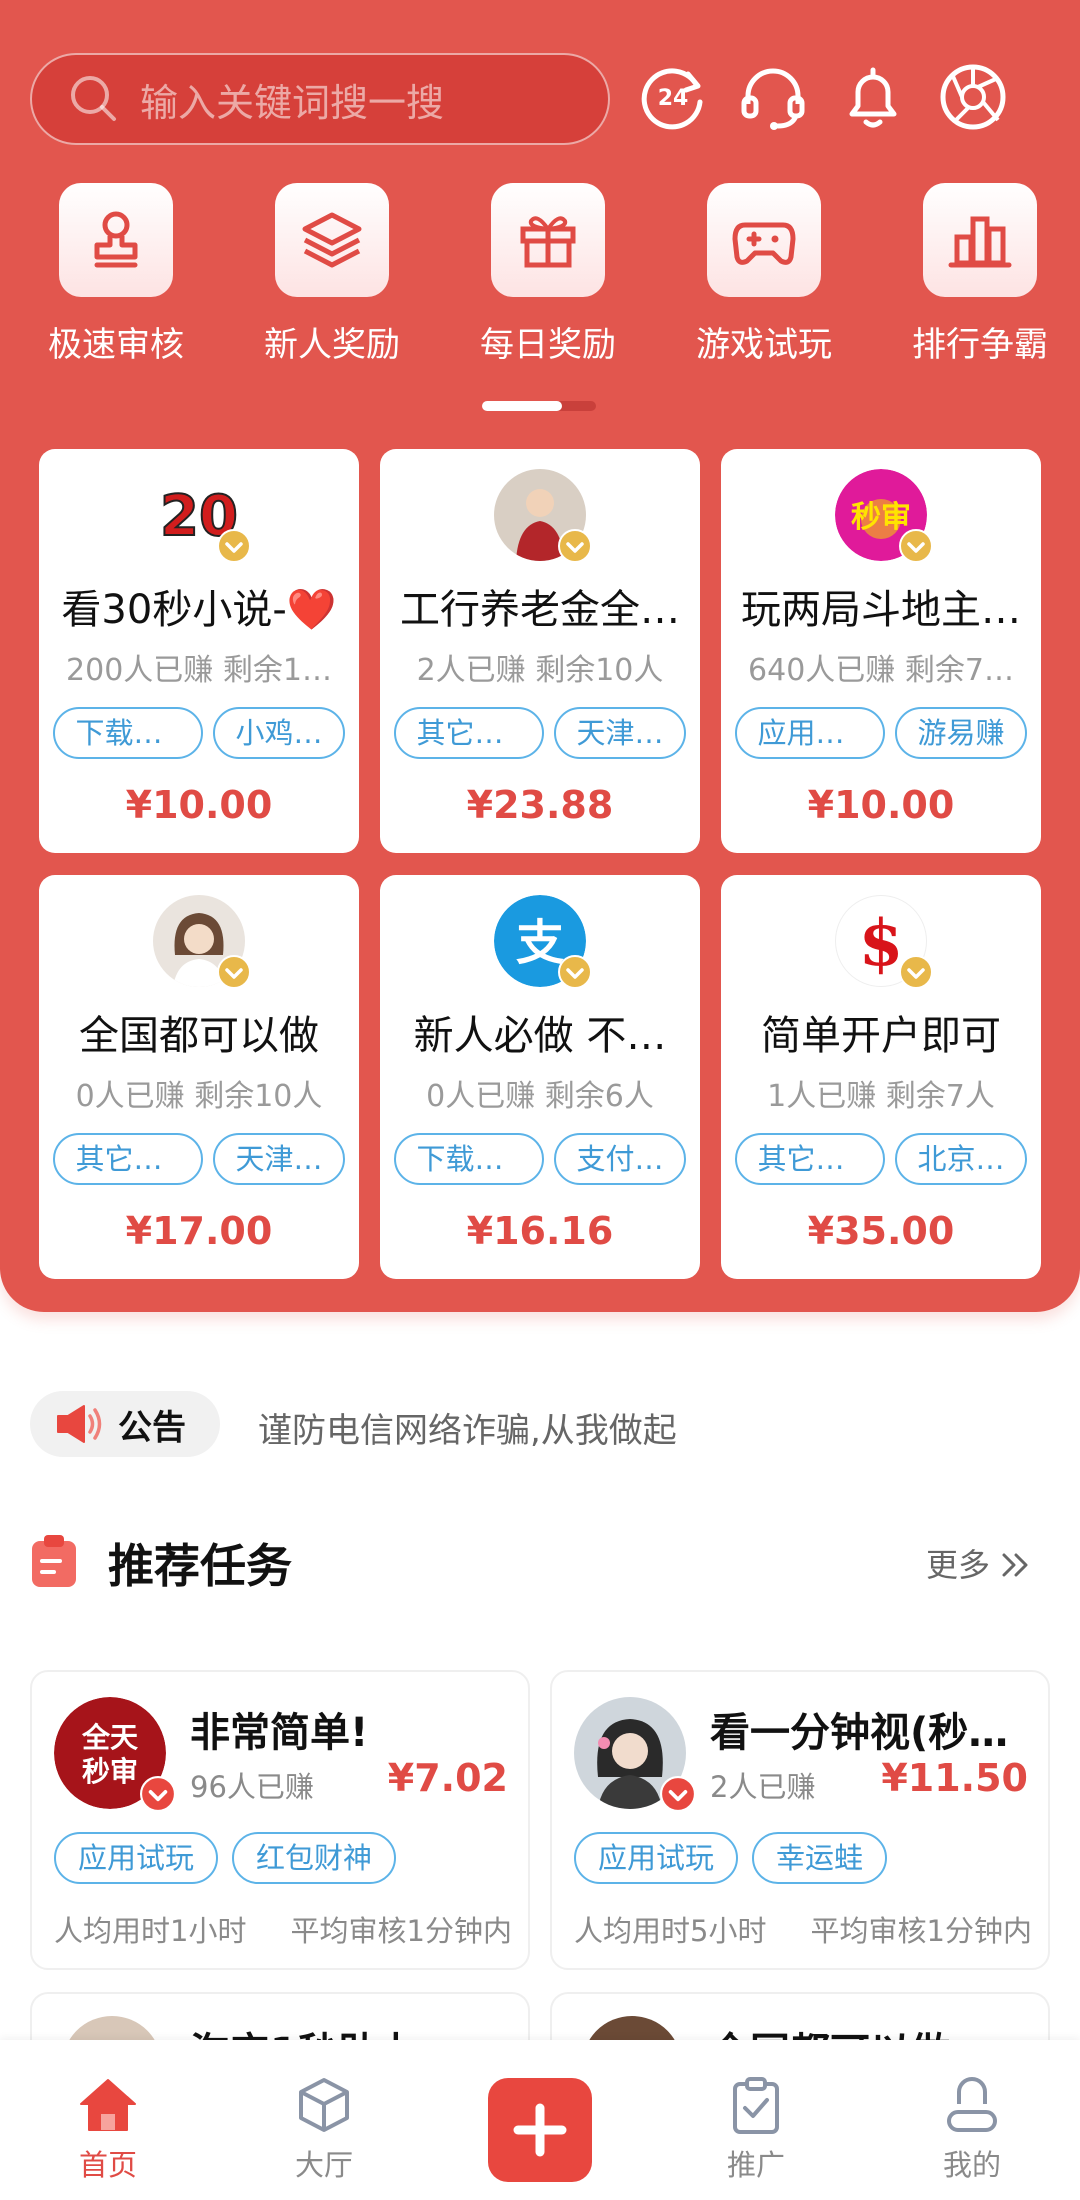 The width and height of the screenshot is (1080, 2200). Describe the element at coordinates (548, 345) in the screenshot. I see `shortcut-label: 每日奖励` at that location.